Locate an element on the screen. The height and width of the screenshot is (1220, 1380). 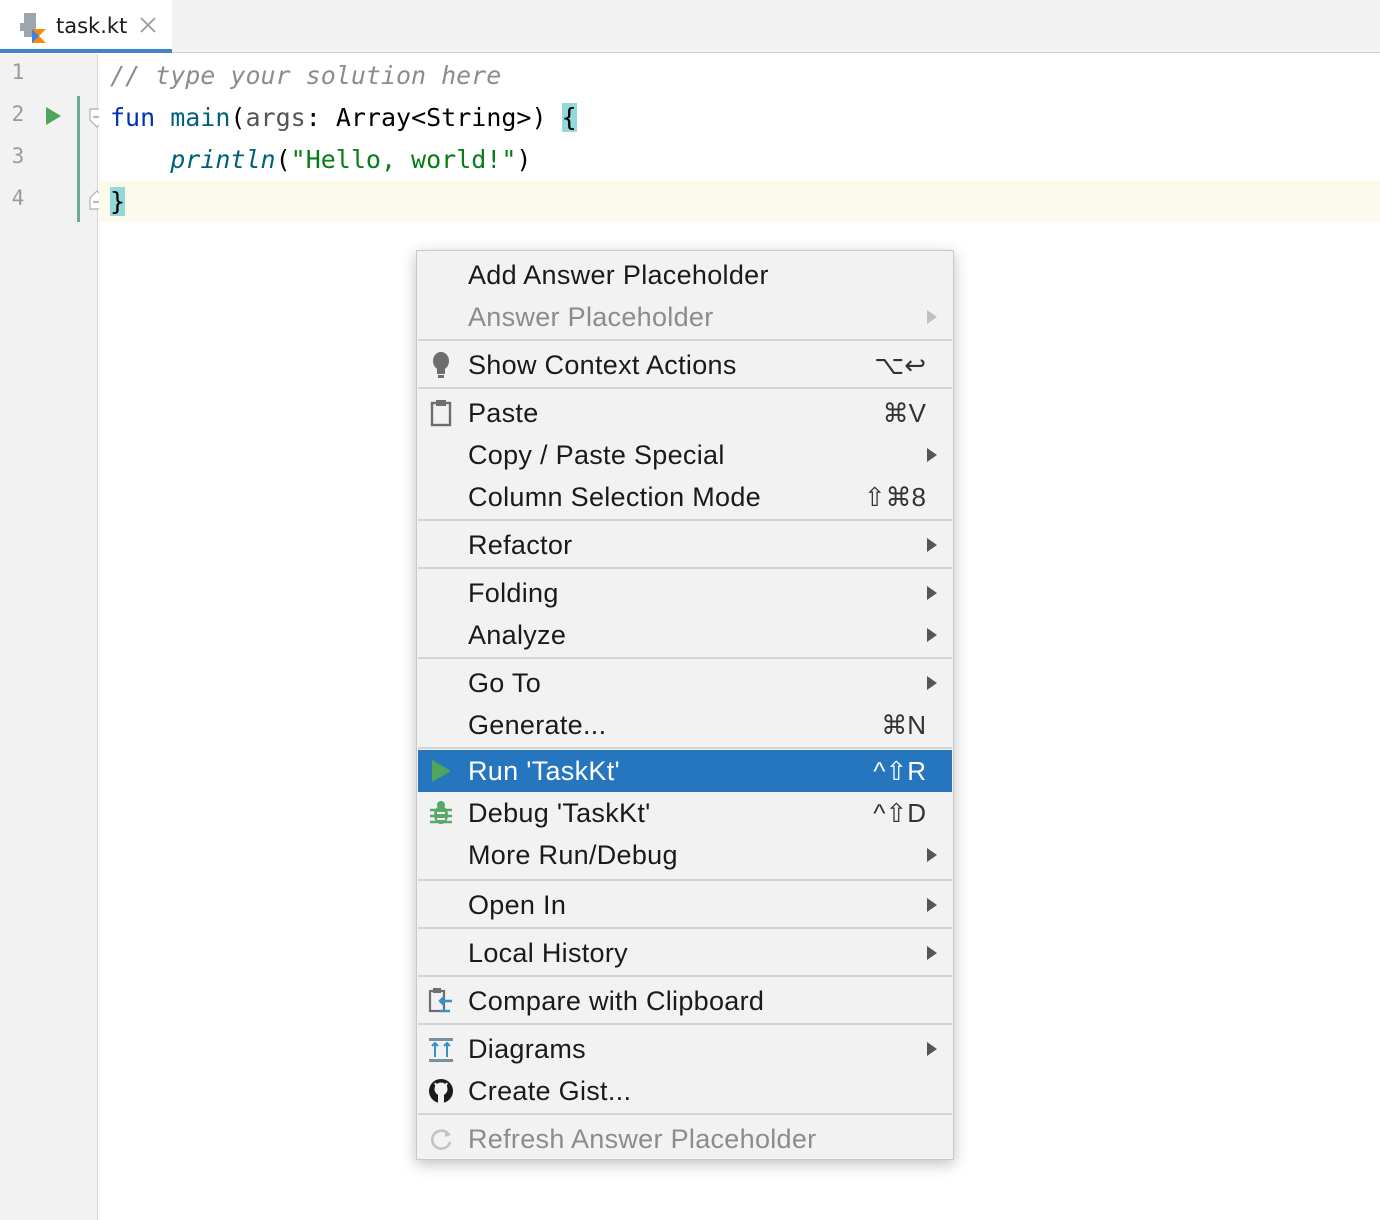
menu-item-local-history: Local History is located at coordinates (685, 953).